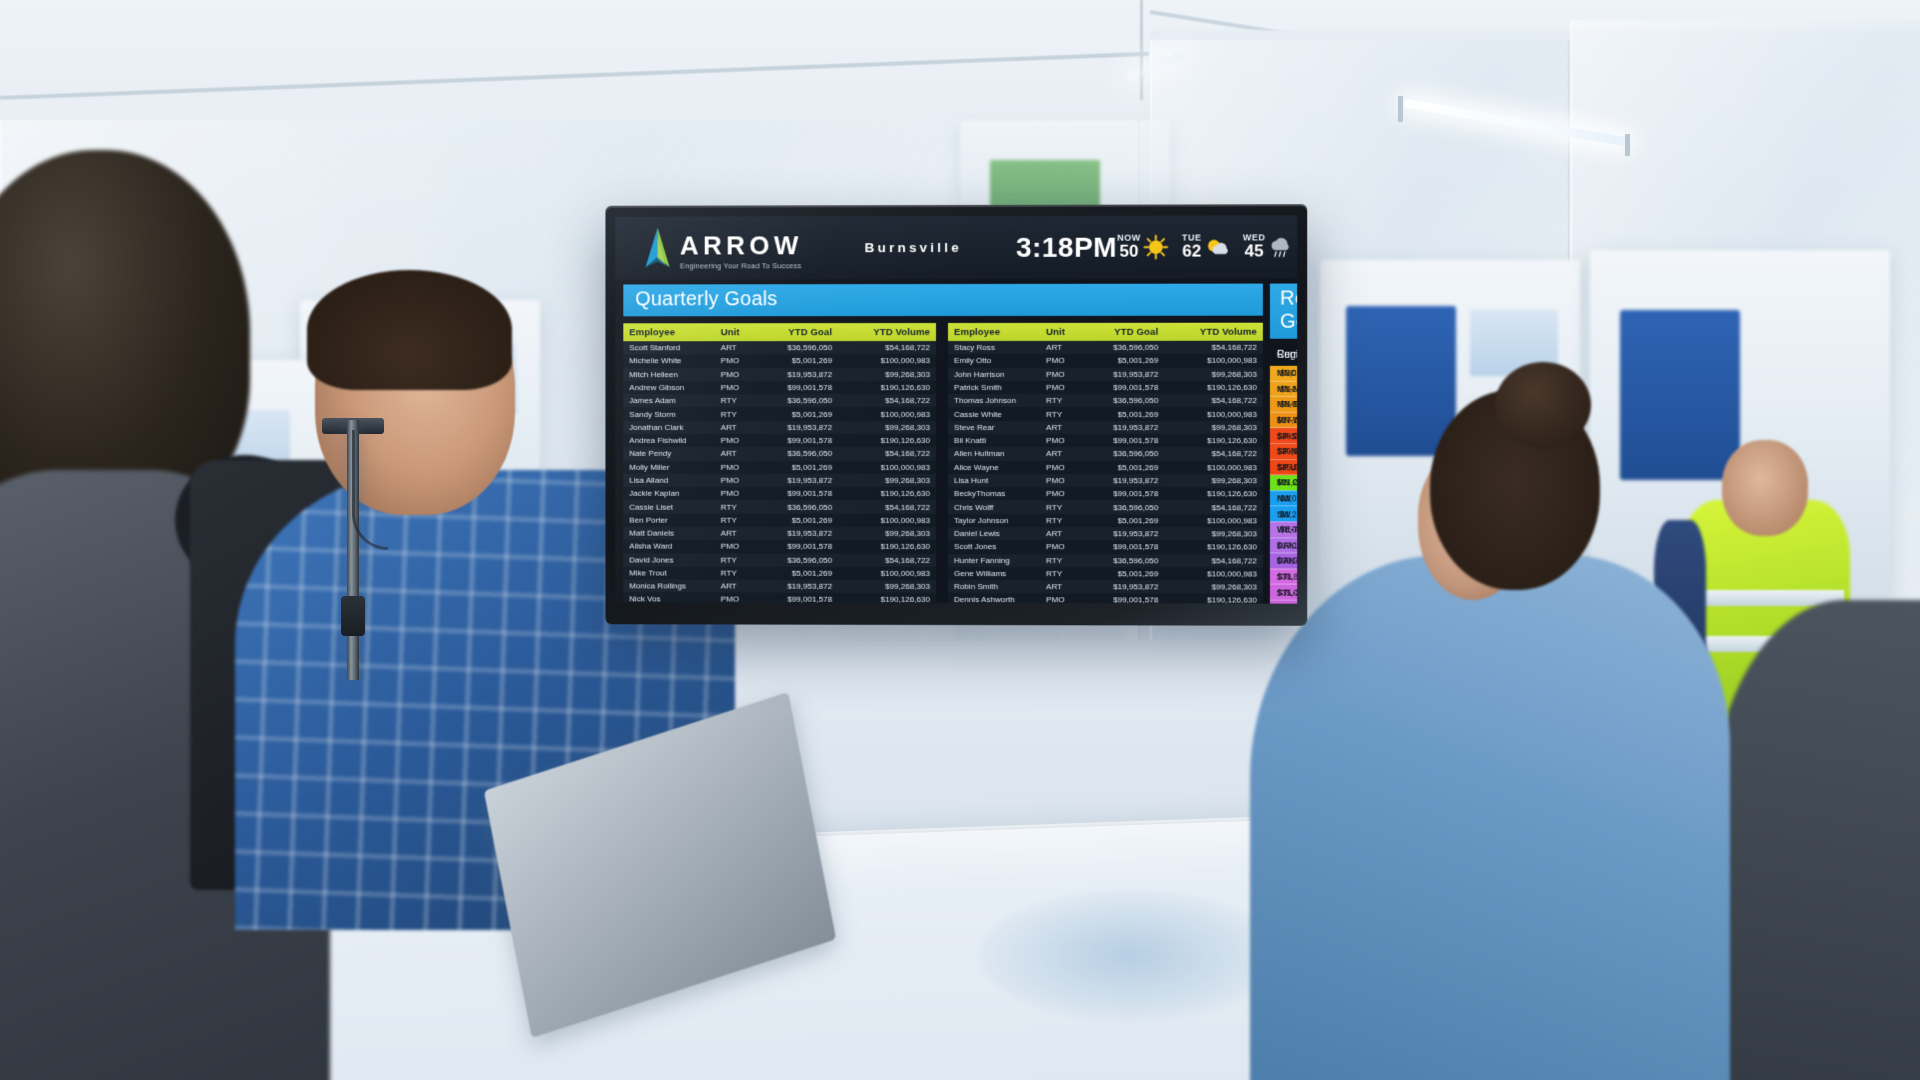  What do you see at coordinates (651, 560) in the screenshot?
I see `cell-employee: David Jones` at bounding box center [651, 560].